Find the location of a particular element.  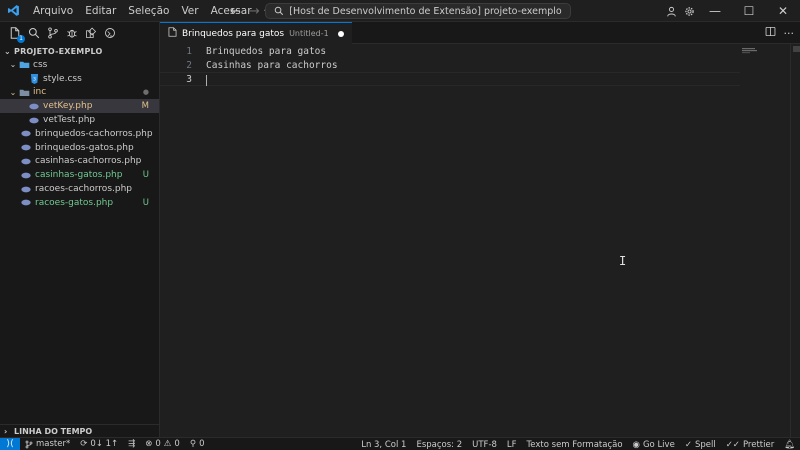

text-cursor is located at coordinates (206, 80).